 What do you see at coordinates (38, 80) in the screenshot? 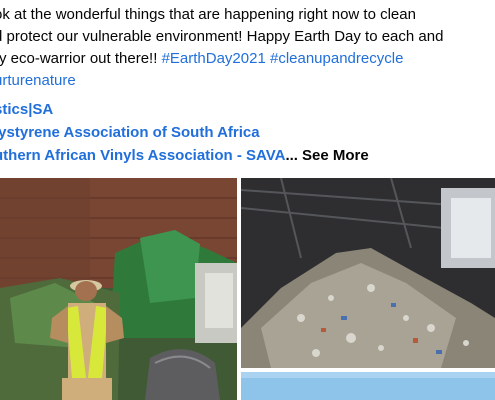
I see `hashtag-nurturenature: urturenature` at bounding box center [38, 80].